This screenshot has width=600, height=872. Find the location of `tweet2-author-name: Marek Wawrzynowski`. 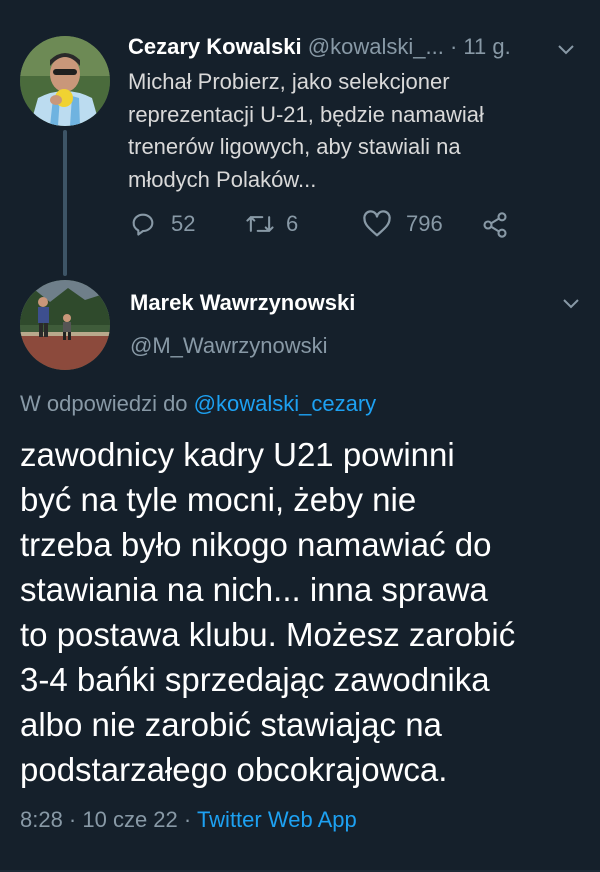

tweet2-author-name: Marek Wawrzynowski is located at coordinates (242, 303).